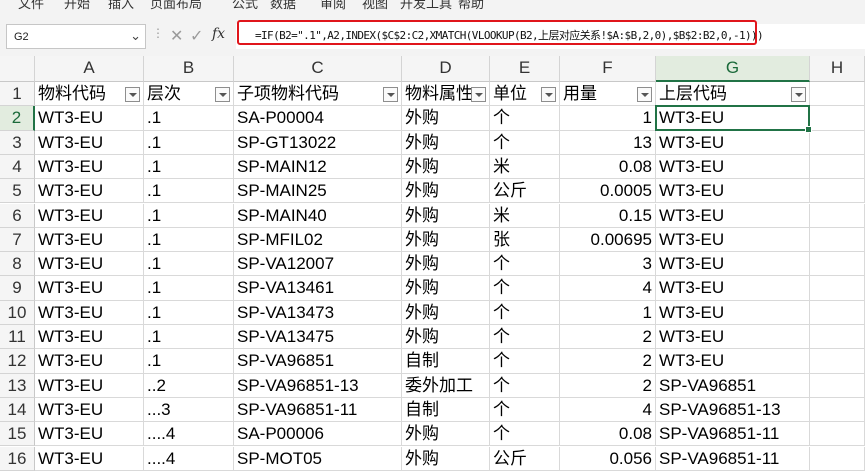 The width and height of the screenshot is (865, 471). I want to click on row-header: 9, so click(17, 288).